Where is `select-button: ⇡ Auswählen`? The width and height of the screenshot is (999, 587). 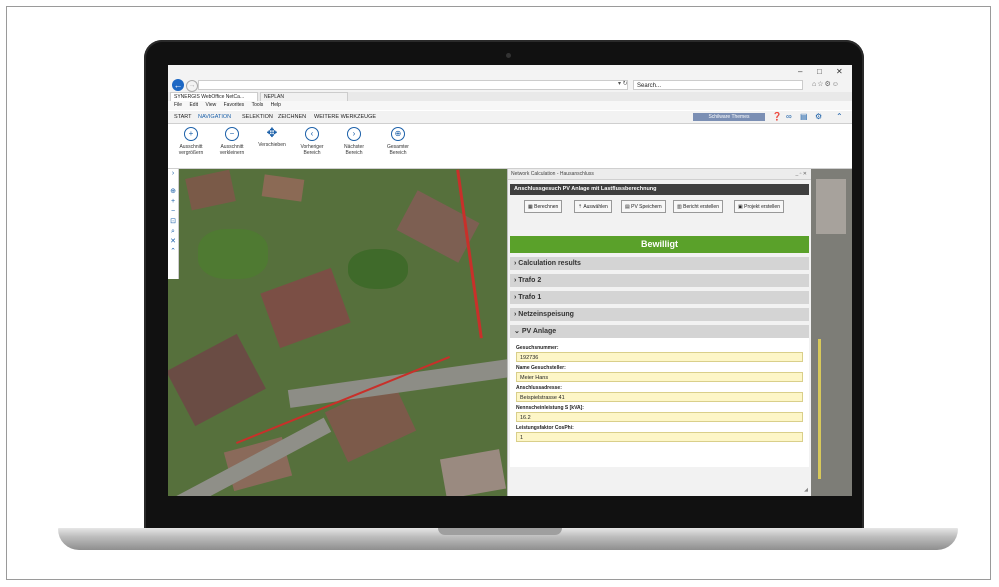
select-button: ⇡ Auswählen is located at coordinates (593, 206).